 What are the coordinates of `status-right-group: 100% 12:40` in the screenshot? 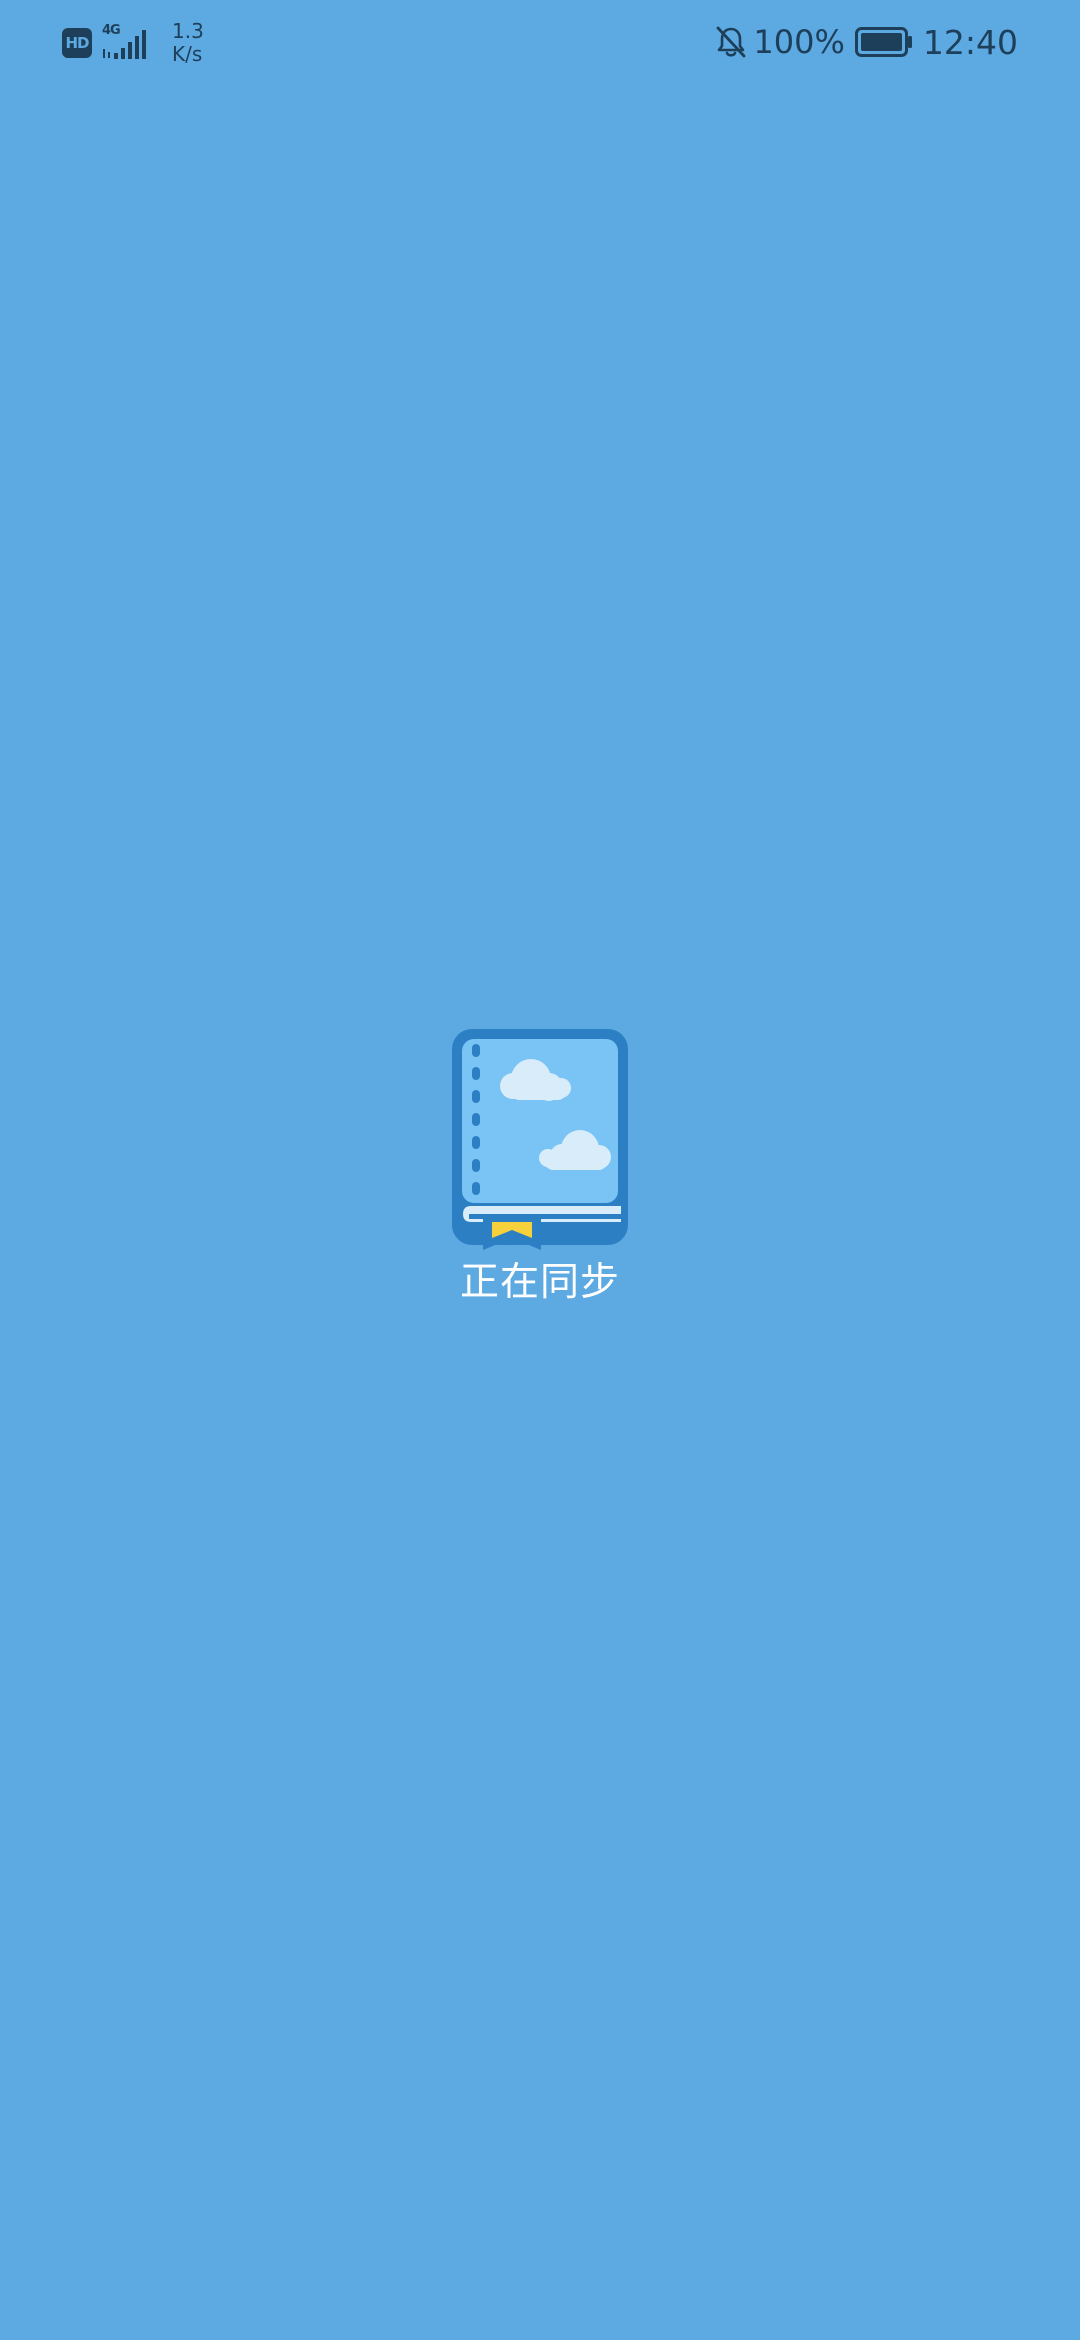 It's located at (865, 42).